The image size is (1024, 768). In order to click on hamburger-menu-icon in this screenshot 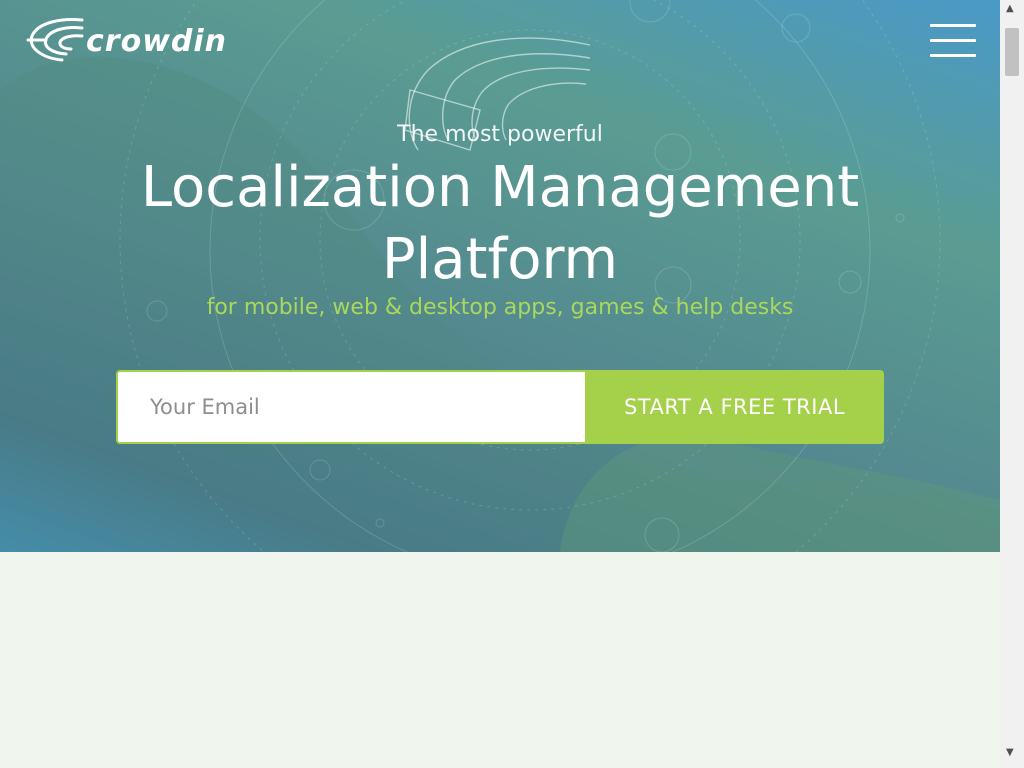, I will do `click(953, 25)`.